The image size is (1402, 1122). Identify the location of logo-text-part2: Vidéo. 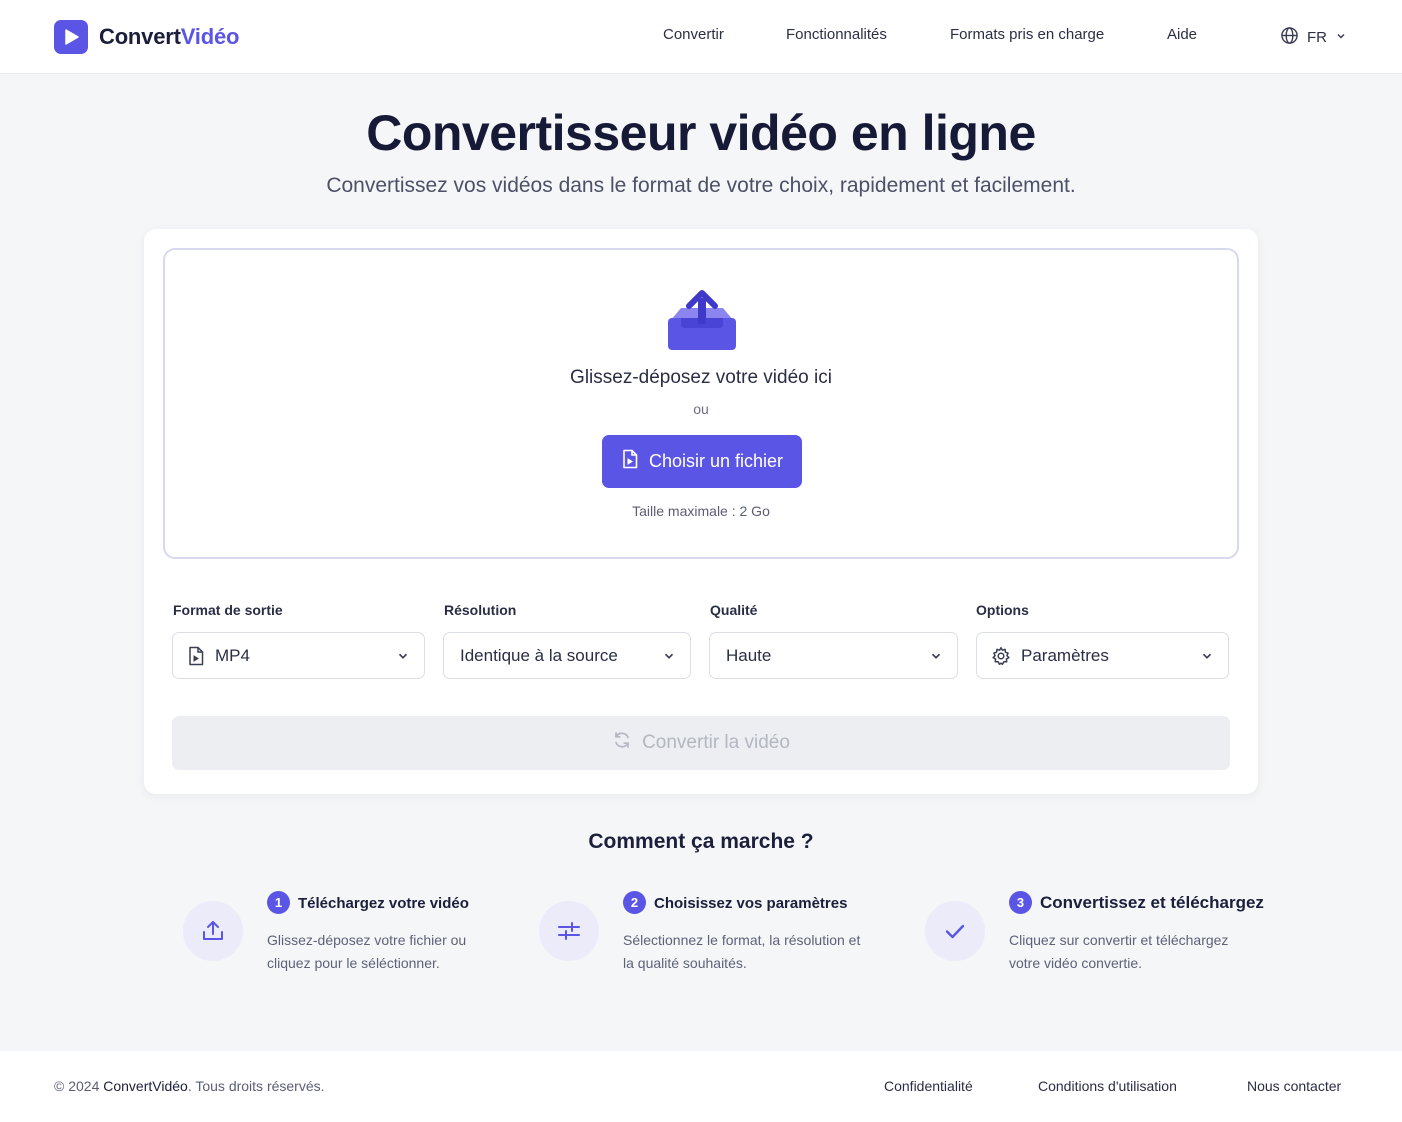
(210, 36).